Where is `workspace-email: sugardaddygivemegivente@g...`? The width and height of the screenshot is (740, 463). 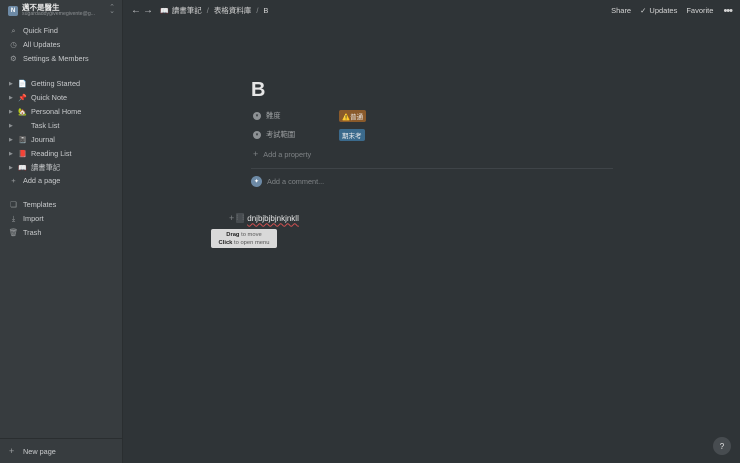 workspace-email: sugardaddygivemegivente@g... is located at coordinates (59, 13).